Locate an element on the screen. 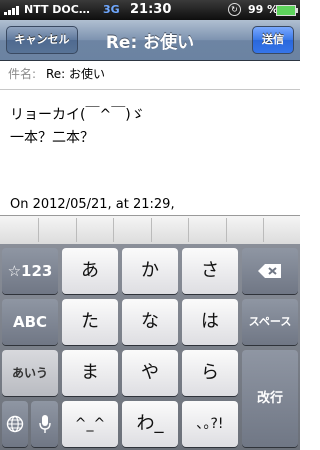 This screenshot has width=320, height=450. globe-key is located at coordinates (15, 424).